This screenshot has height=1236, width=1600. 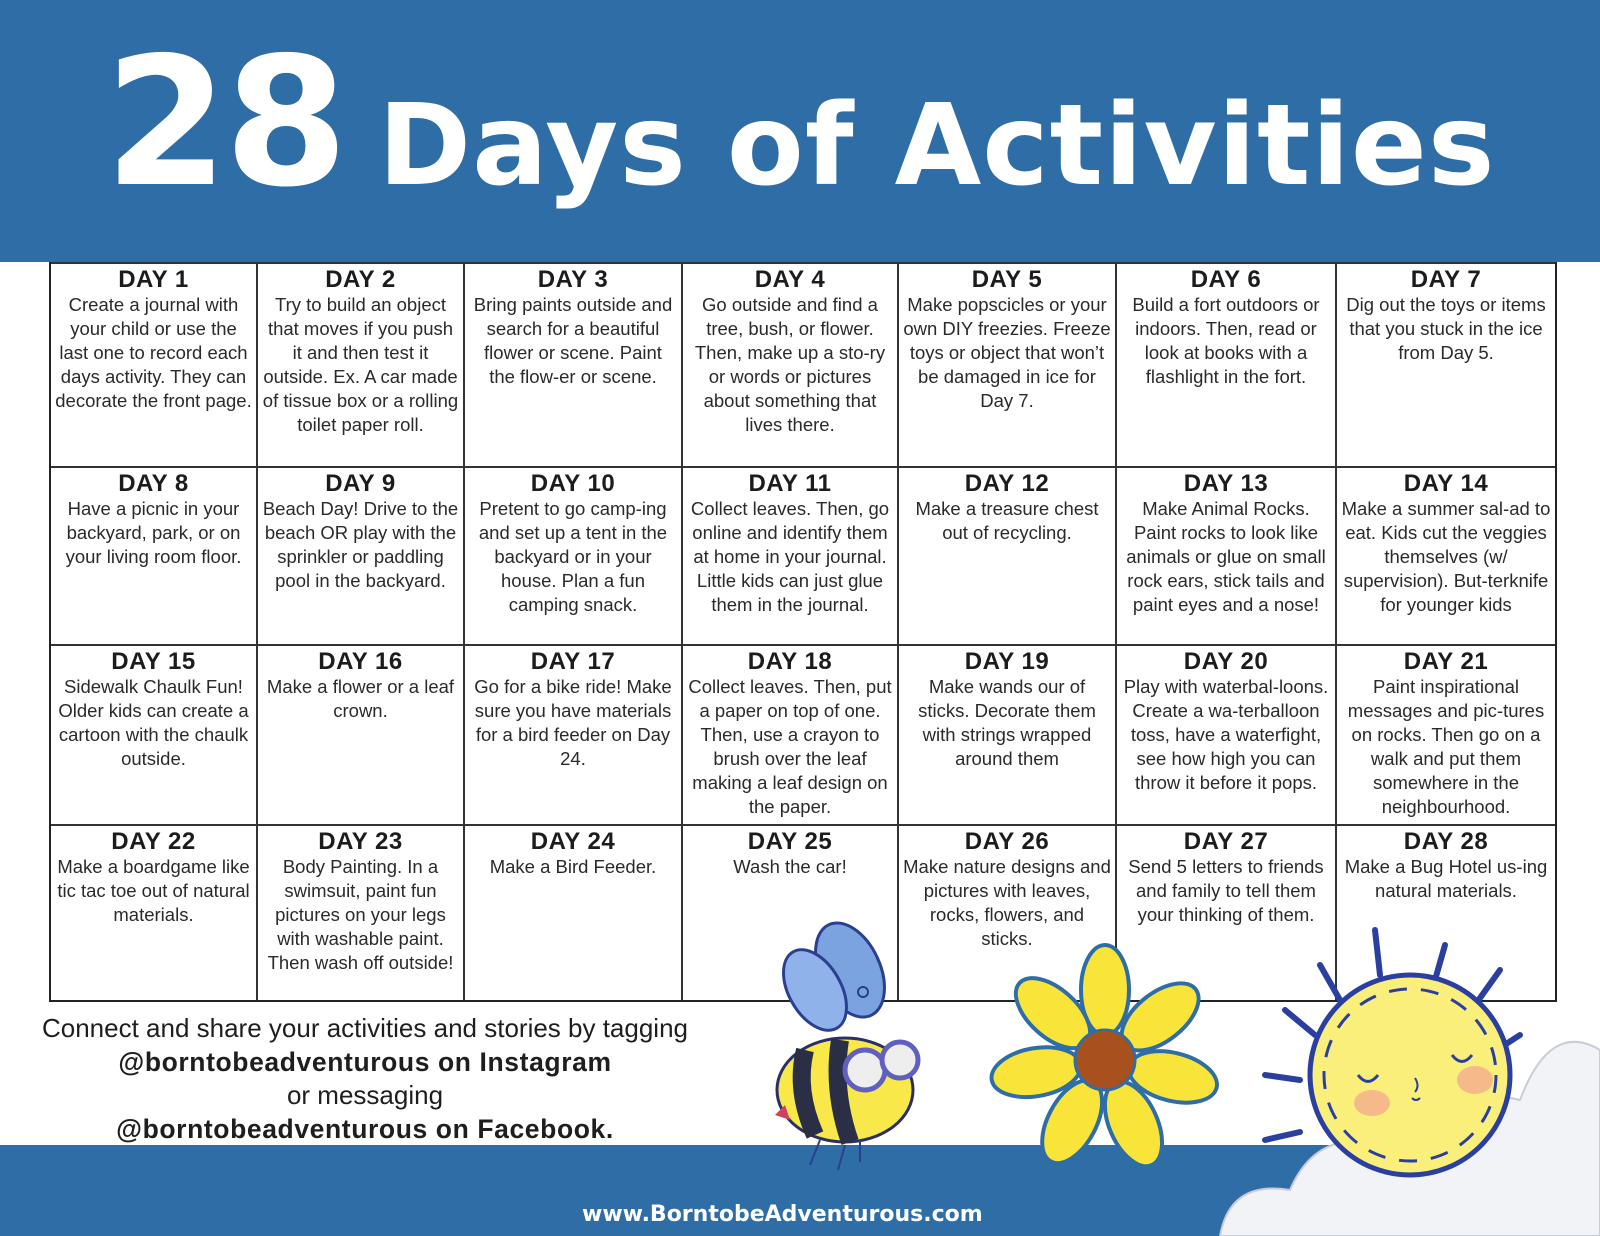 What do you see at coordinates (790, 661) in the screenshot?
I see `day-label: DAY 18` at bounding box center [790, 661].